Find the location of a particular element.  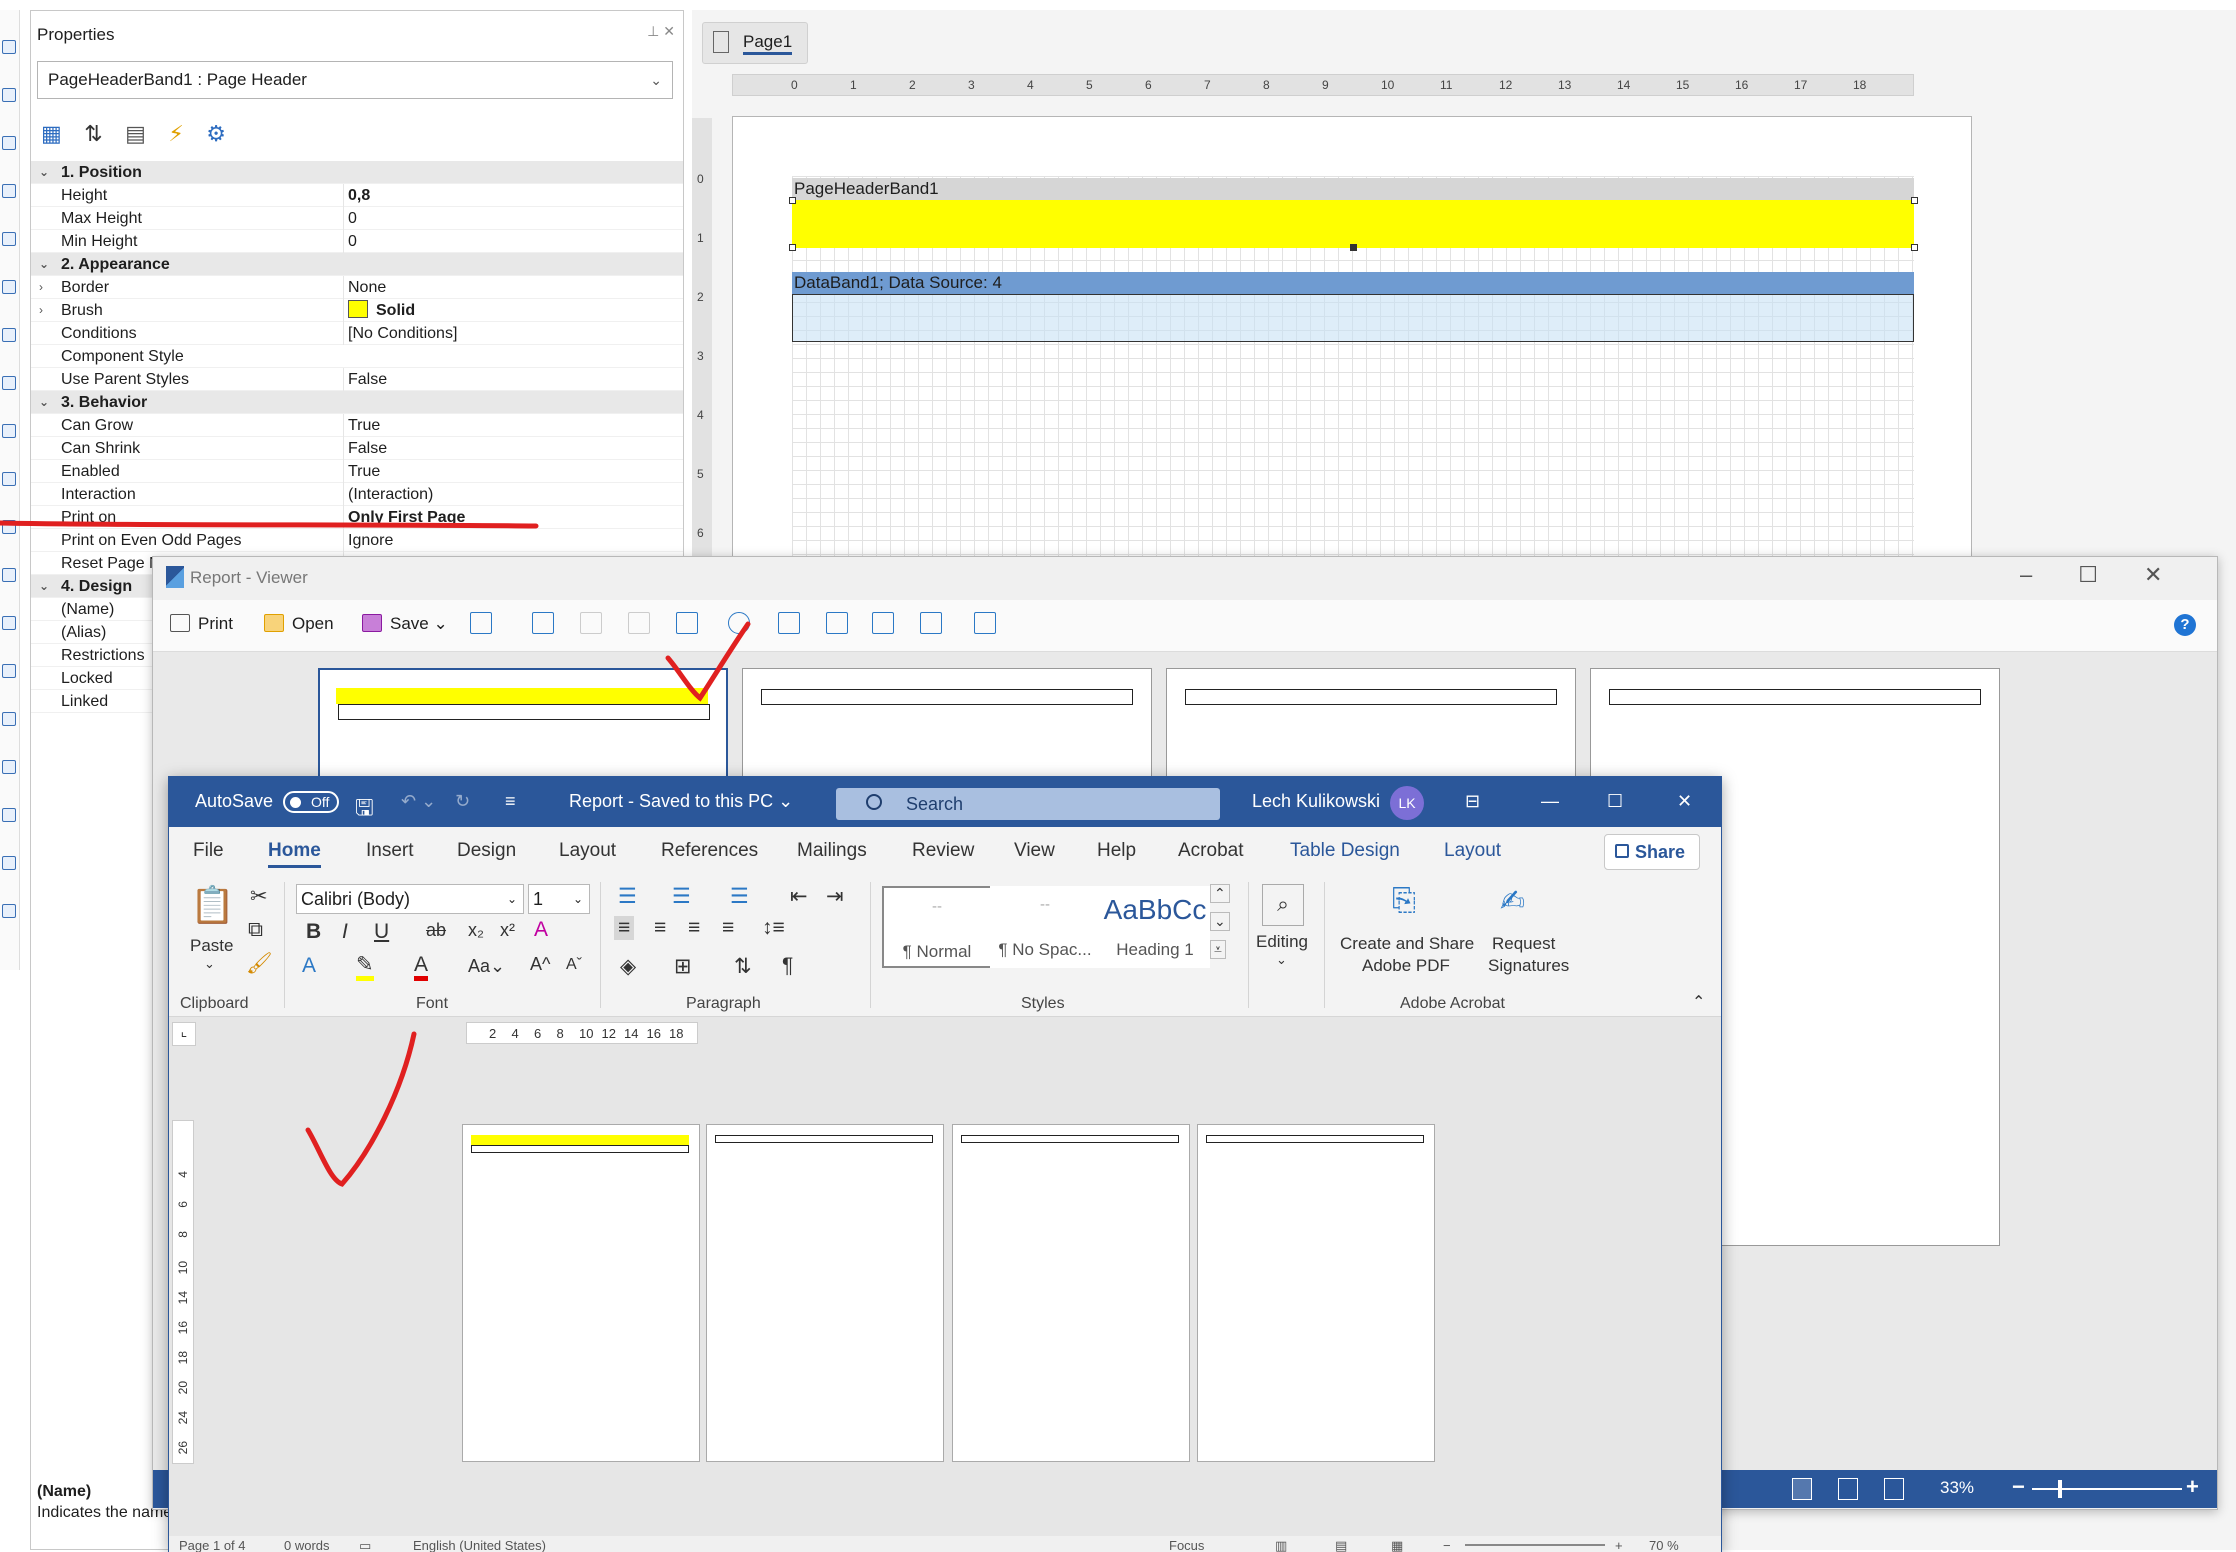

tab-file: File is located at coordinates (208, 851).